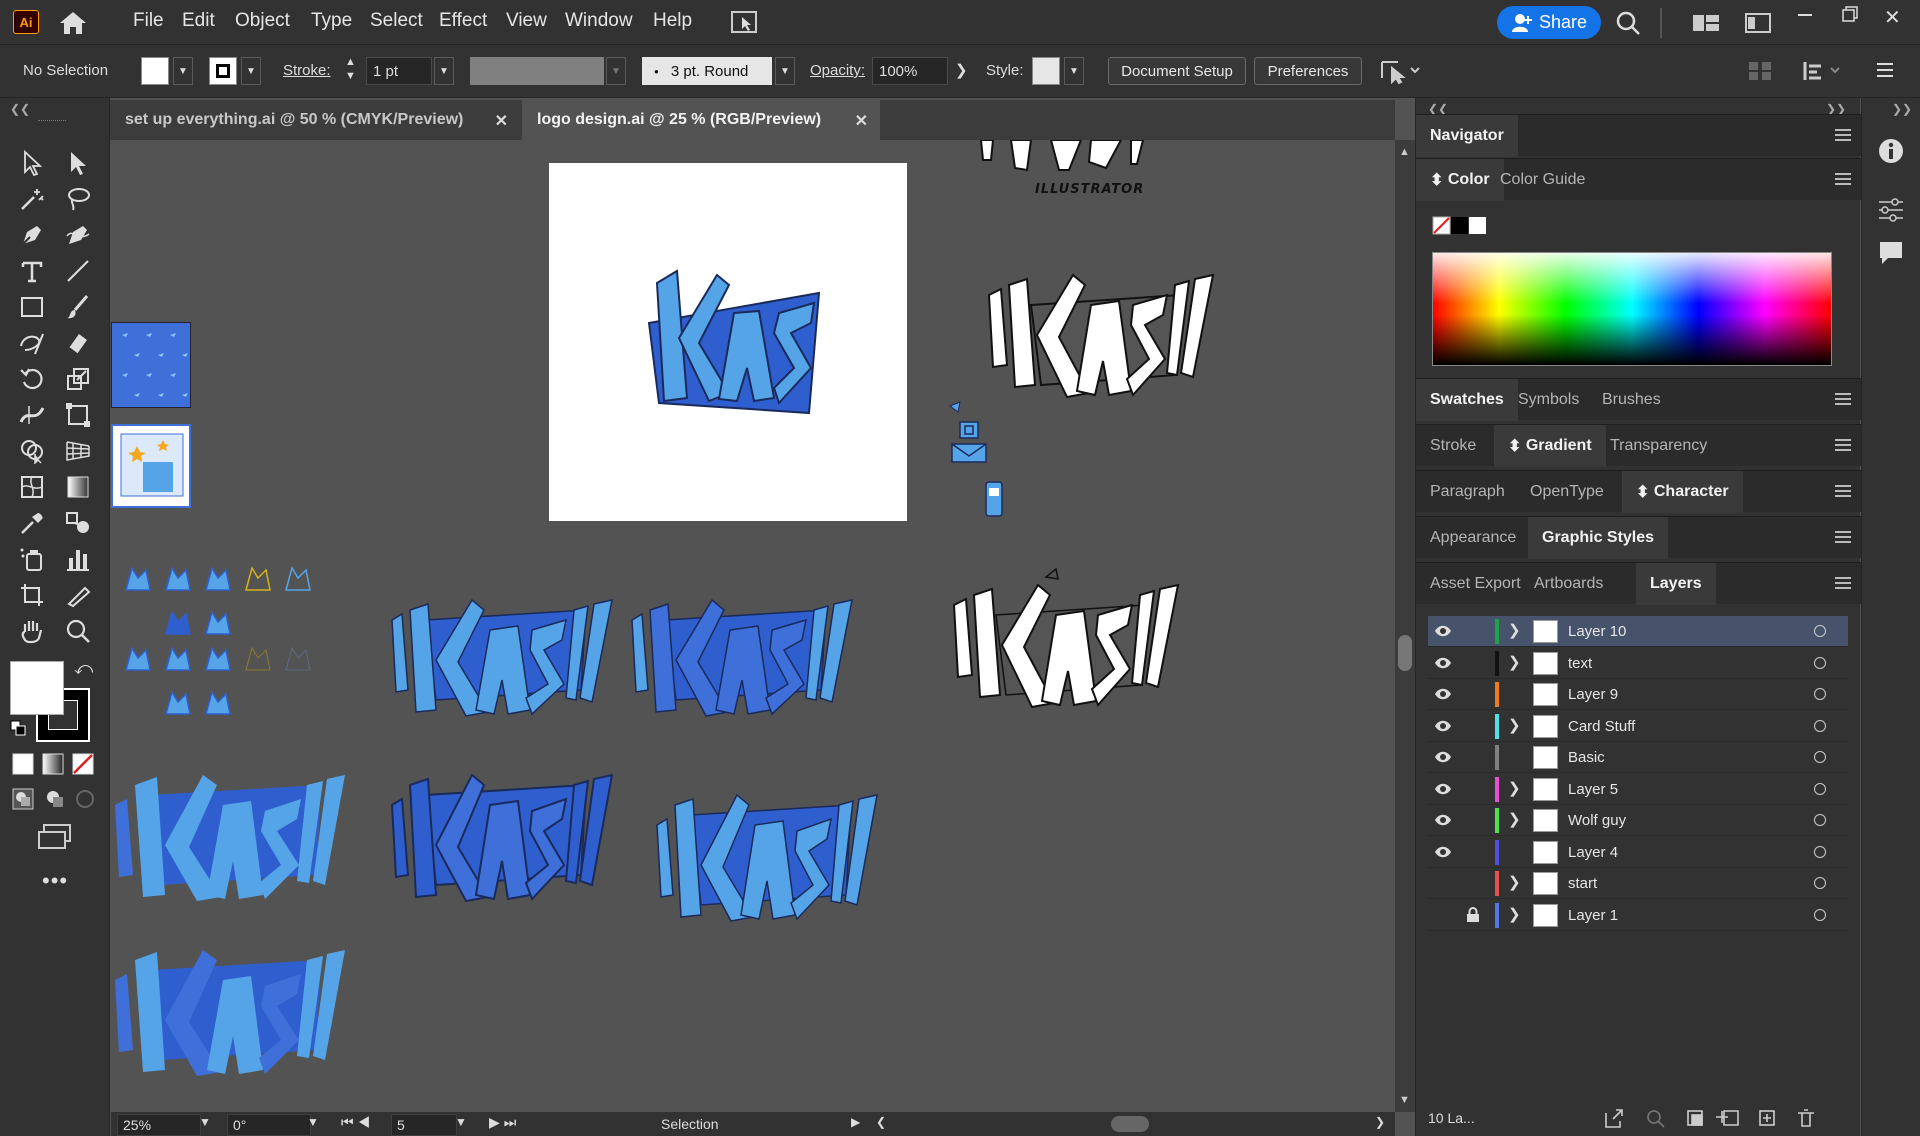  I want to click on layer-name: Layer 10, so click(1597, 631).